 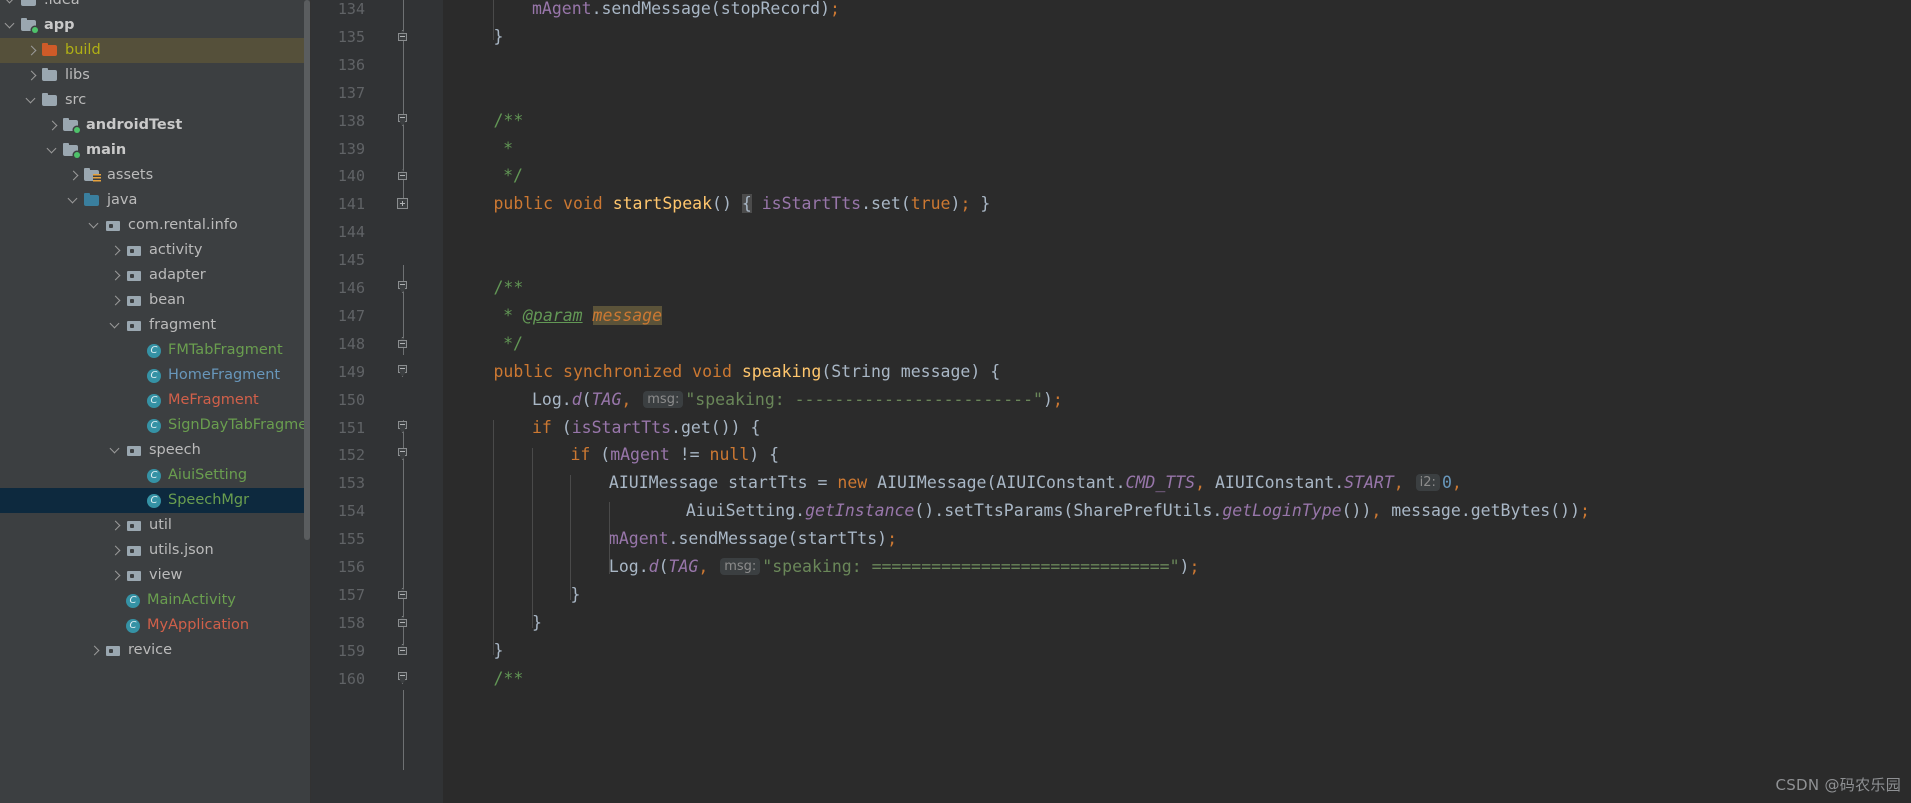 I want to click on tree-item-signdaytabfragment: C SignDayTabFragment, so click(x=155, y=425).